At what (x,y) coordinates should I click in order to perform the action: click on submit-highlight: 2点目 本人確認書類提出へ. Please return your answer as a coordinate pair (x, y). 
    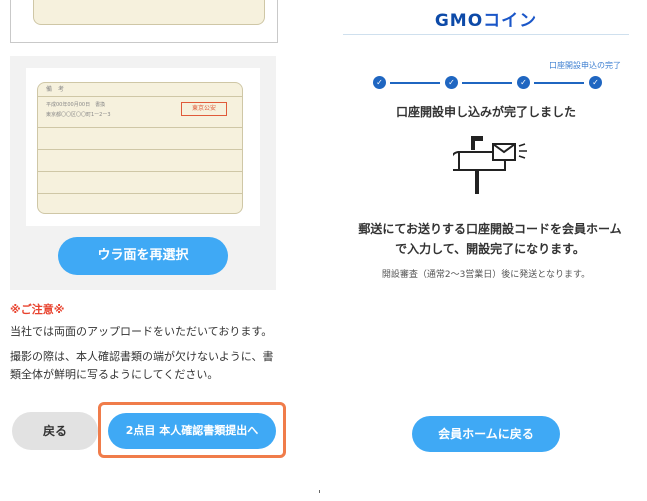
    Looking at the image, I should click on (192, 430).